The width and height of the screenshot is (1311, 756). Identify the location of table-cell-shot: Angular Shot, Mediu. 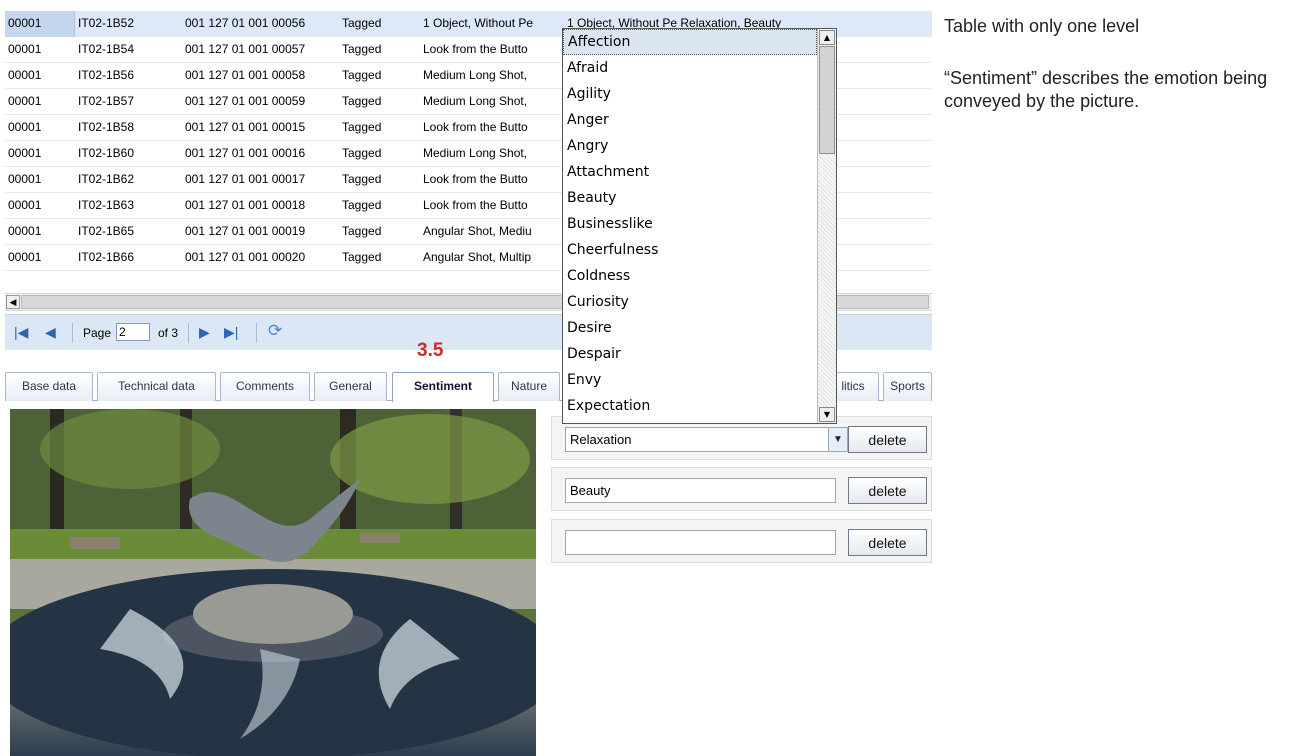
(477, 231).